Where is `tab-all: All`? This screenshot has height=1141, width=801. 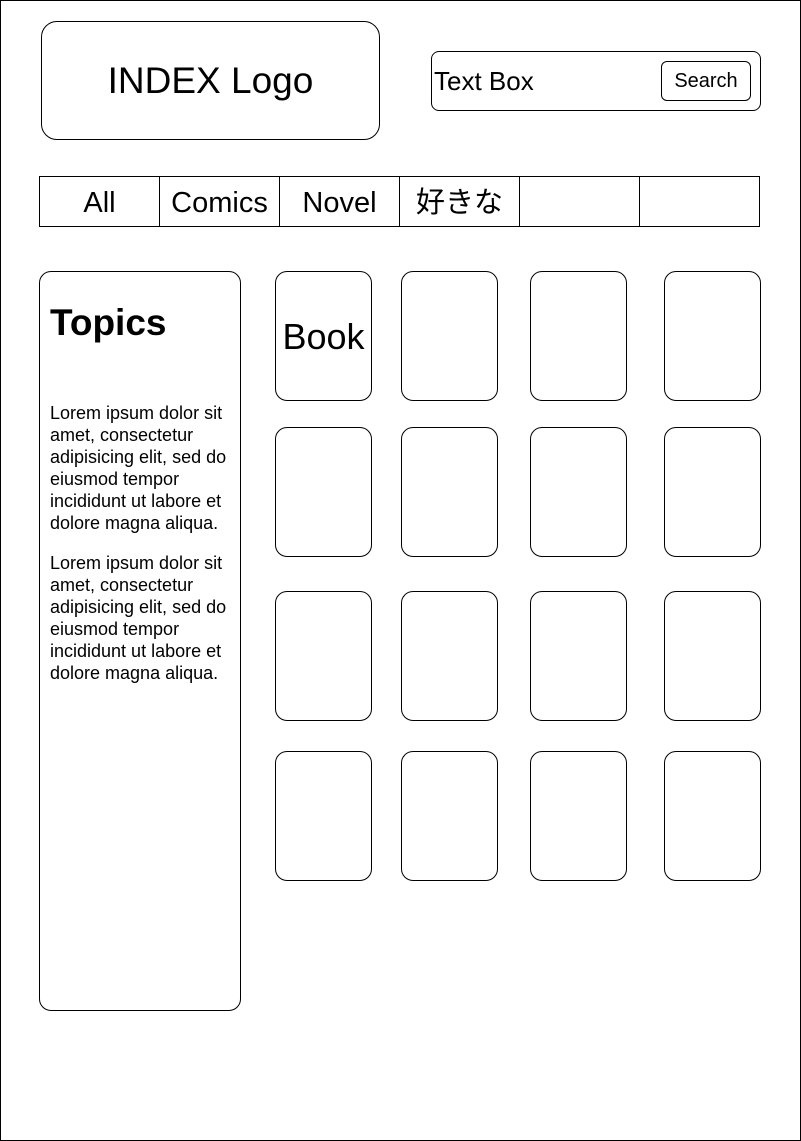 tab-all: All is located at coordinates (100, 201).